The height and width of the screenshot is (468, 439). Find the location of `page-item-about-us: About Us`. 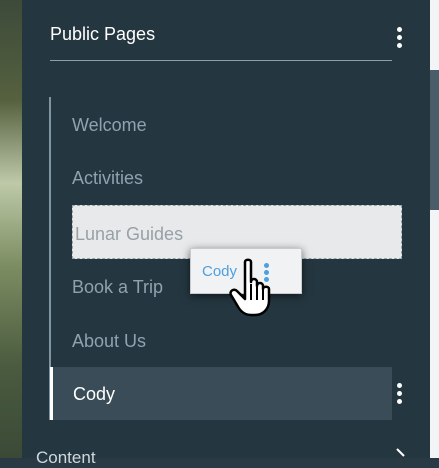

page-item-about-us: About Us is located at coordinates (109, 341).